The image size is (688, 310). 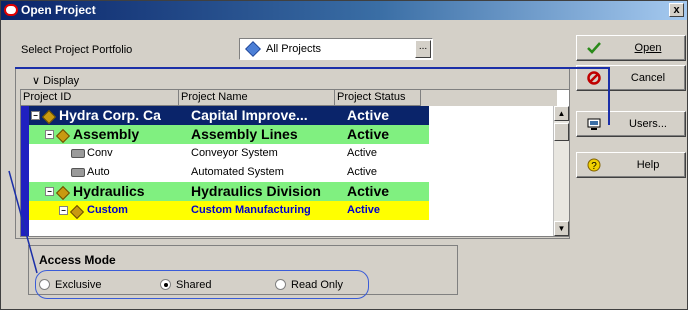 I want to click on portfolio-icon, so click(x=253, y=49).